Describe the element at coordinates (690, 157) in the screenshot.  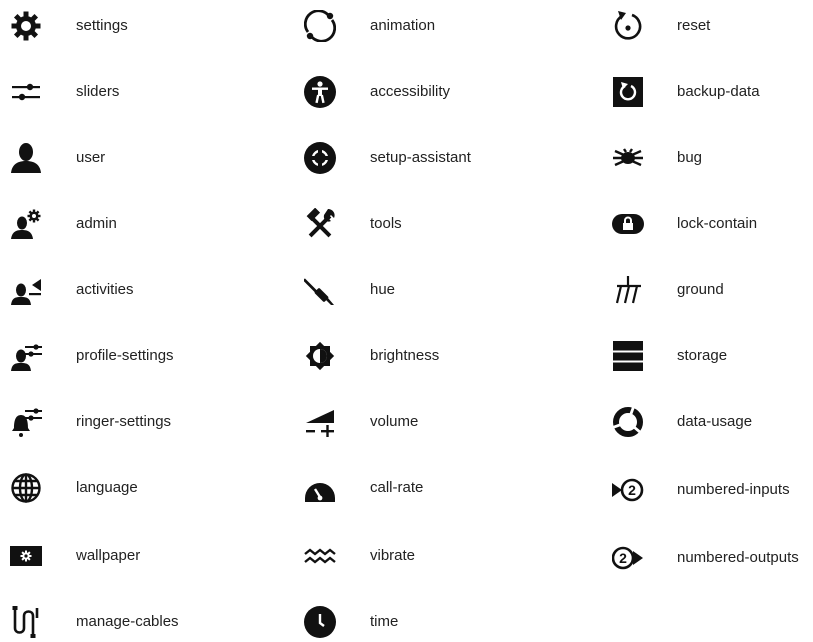
I see `icon-label: bug` at that location.